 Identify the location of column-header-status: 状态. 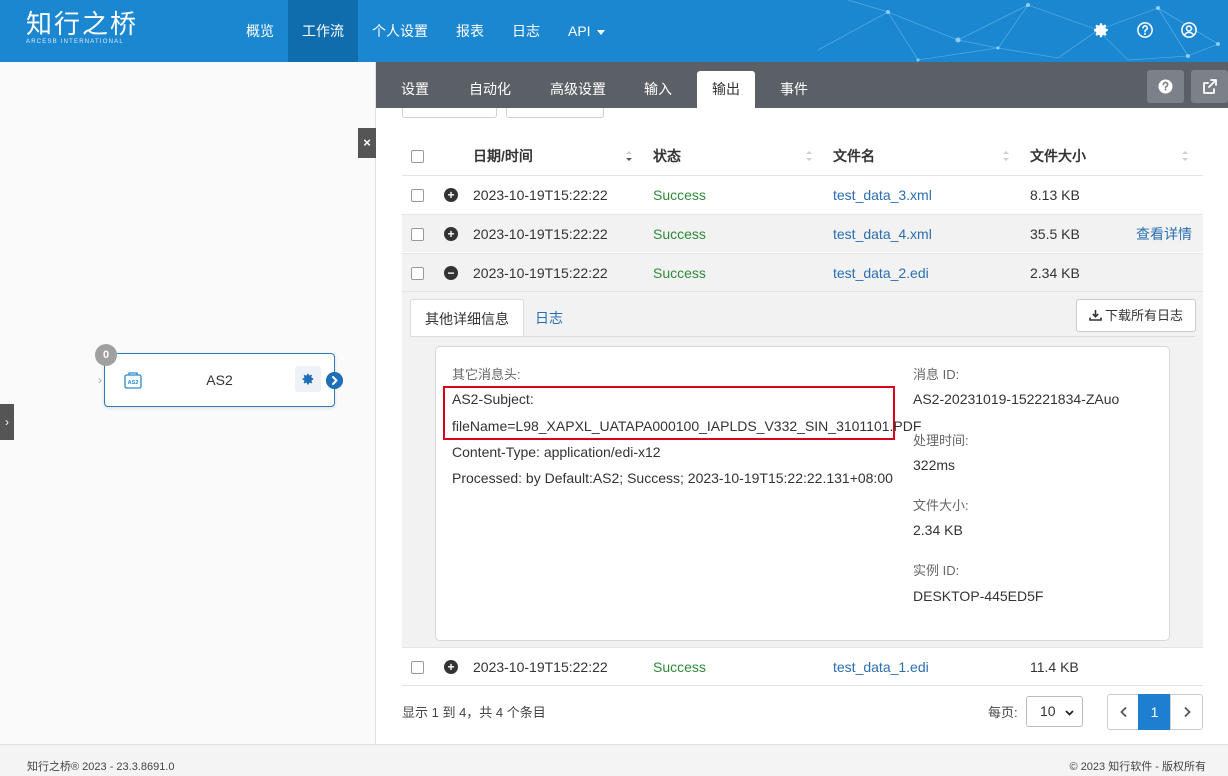
(667, 156).